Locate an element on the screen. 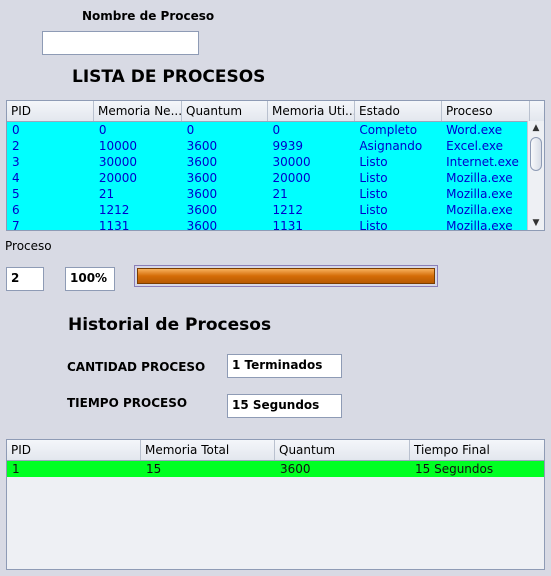  table-cell: Word.exe is located at coordinates (474, 130).